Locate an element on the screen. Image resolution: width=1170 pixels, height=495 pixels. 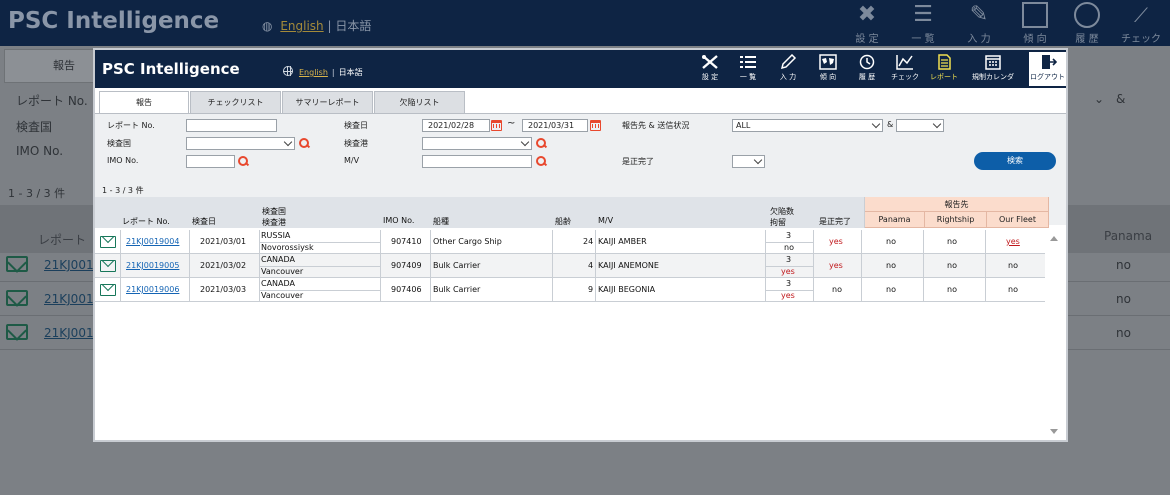
port: Novorossiysk is located at coordinates (287, 247).